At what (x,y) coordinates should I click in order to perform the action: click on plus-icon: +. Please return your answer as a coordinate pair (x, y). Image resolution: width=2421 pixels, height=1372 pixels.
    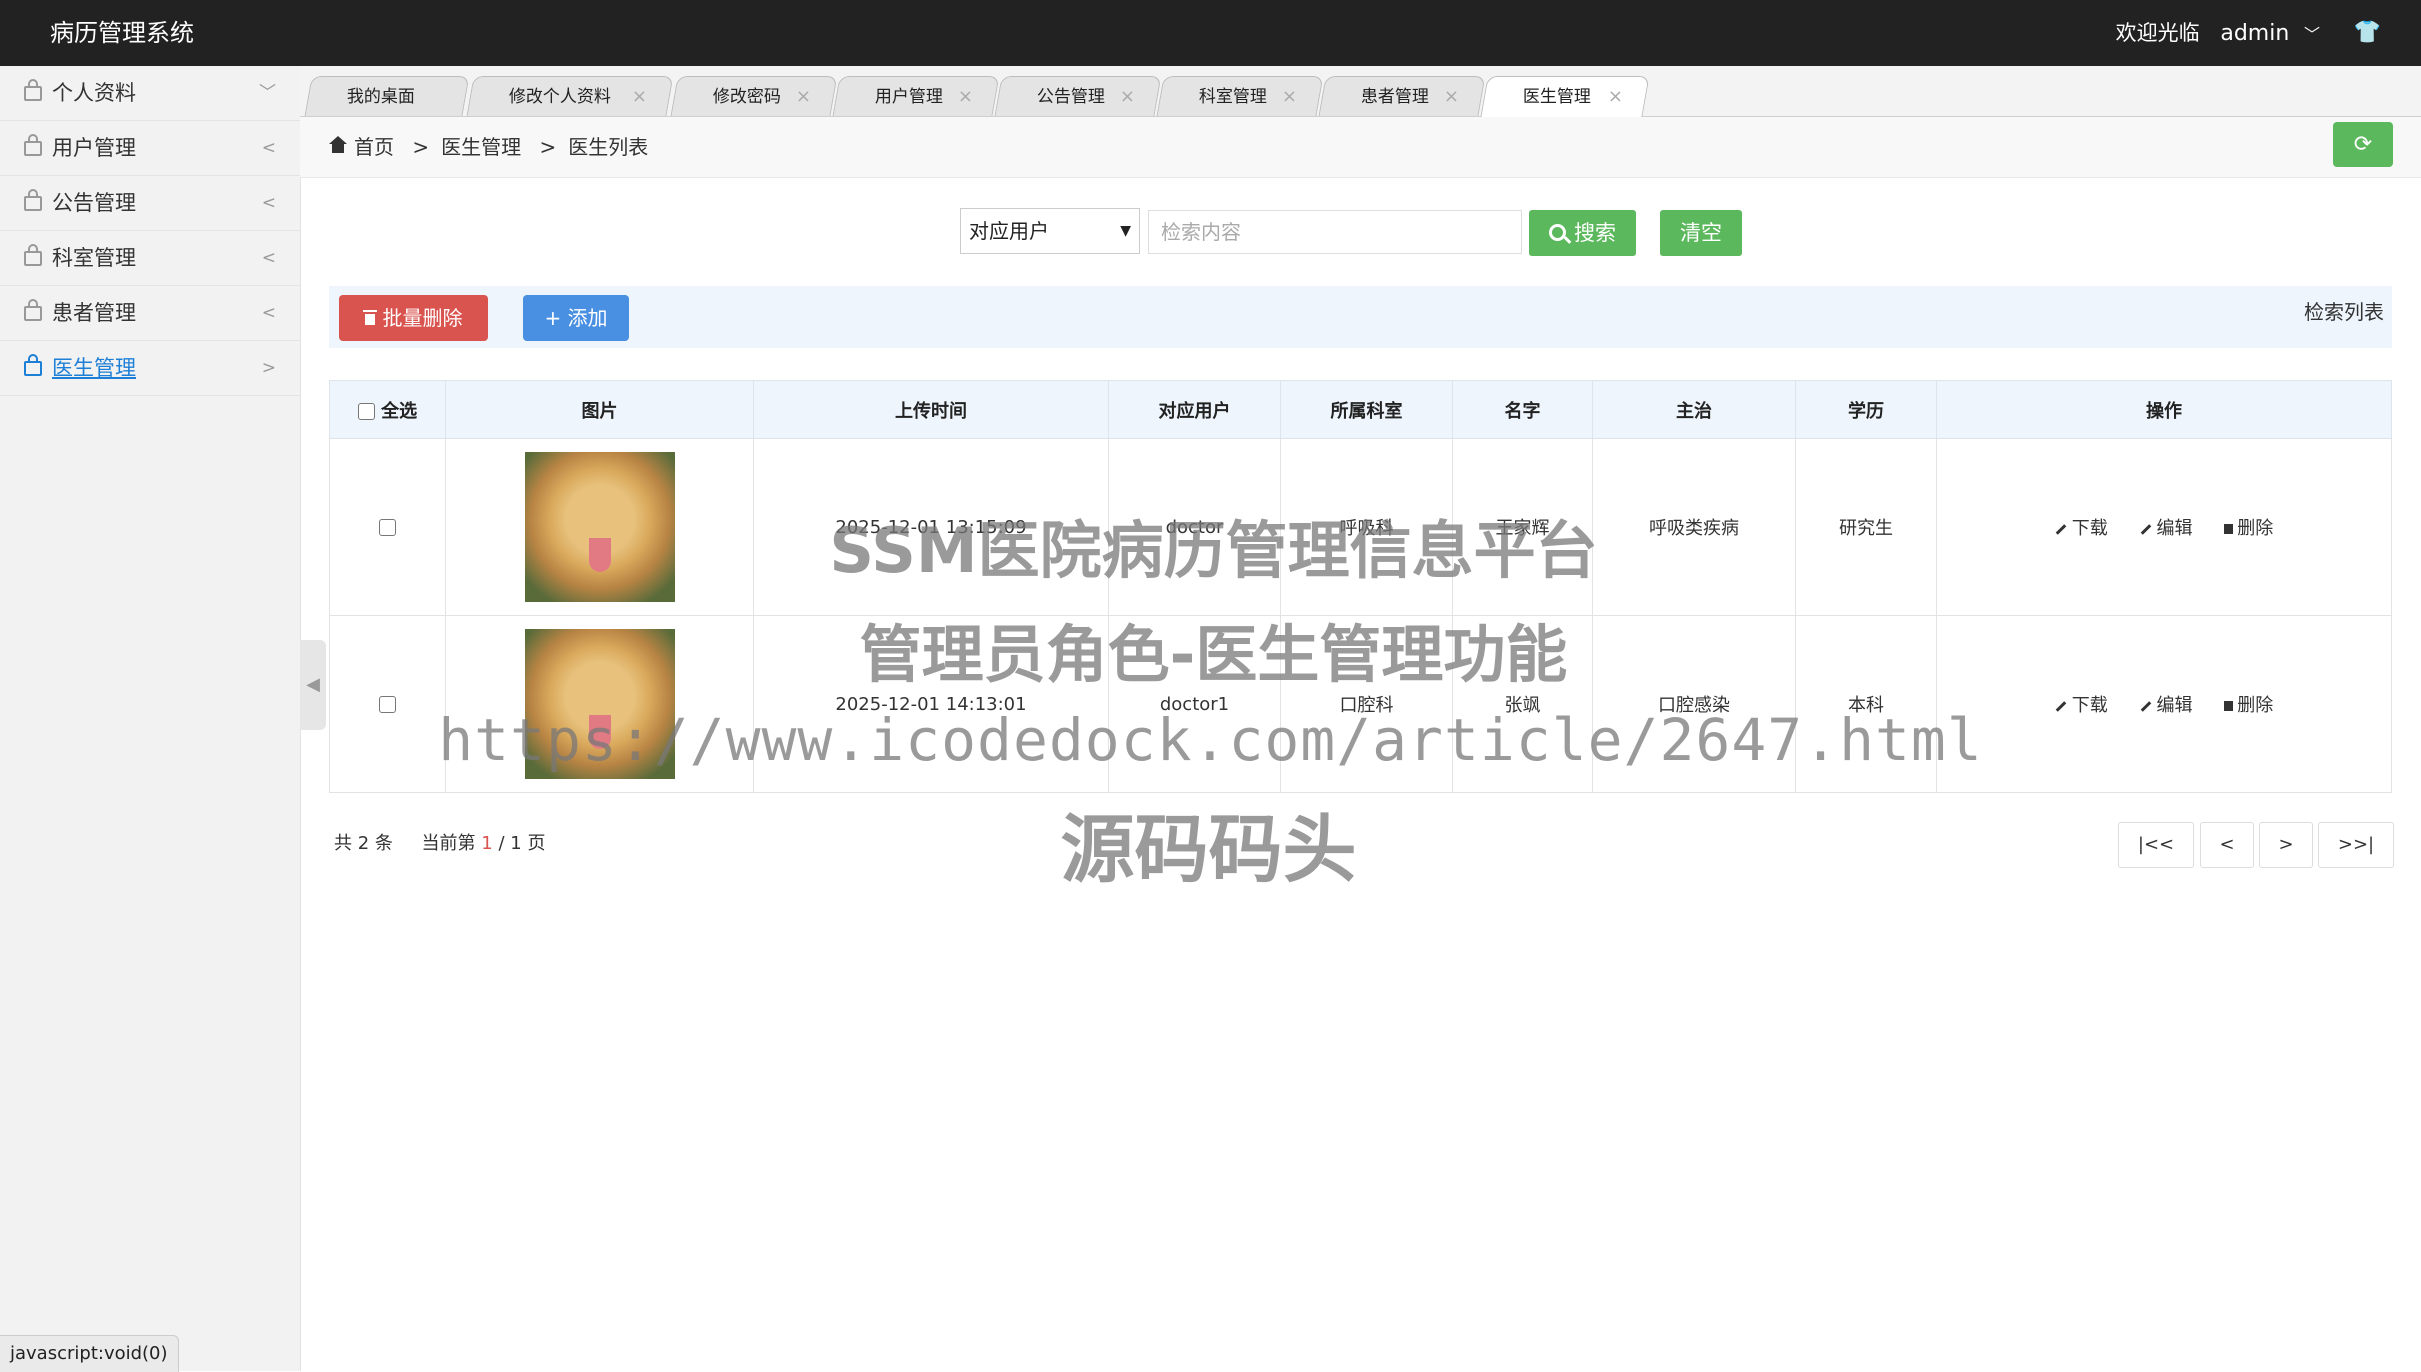
    Looking at the image, I should click on (556, 318).